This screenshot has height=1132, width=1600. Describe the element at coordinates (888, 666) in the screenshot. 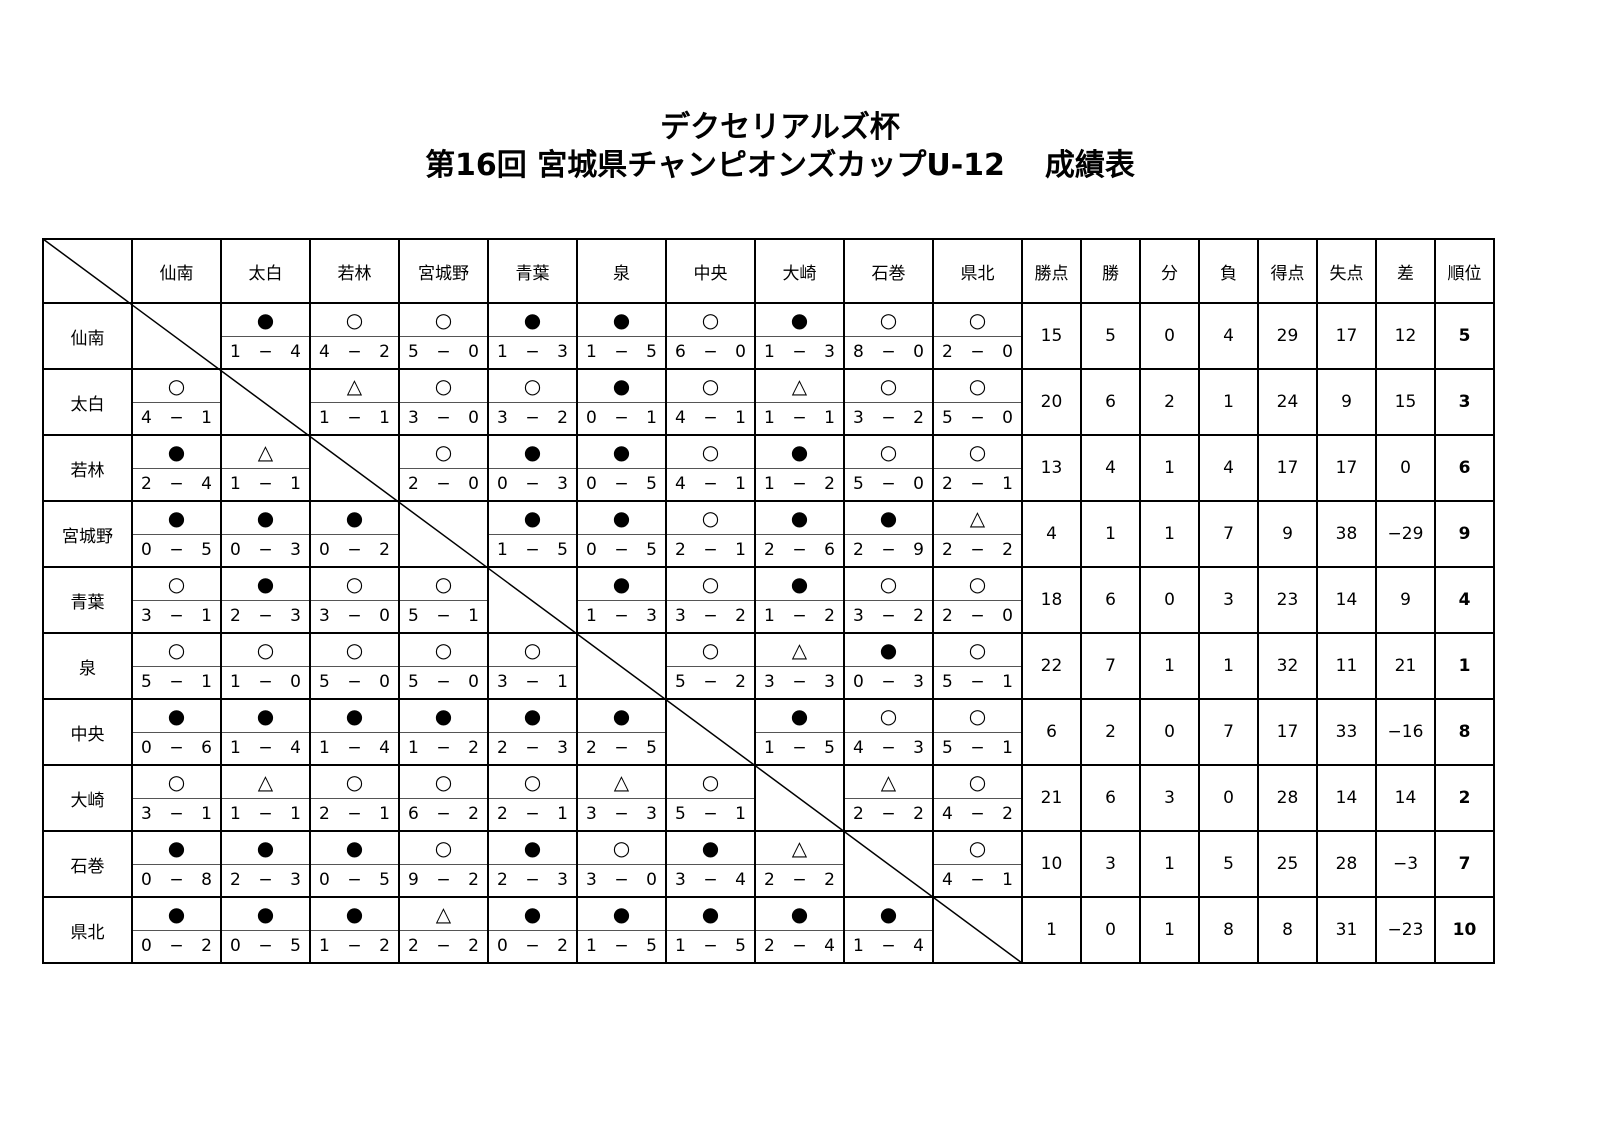

I see `match-result-cell: ● 0−3` at that location.